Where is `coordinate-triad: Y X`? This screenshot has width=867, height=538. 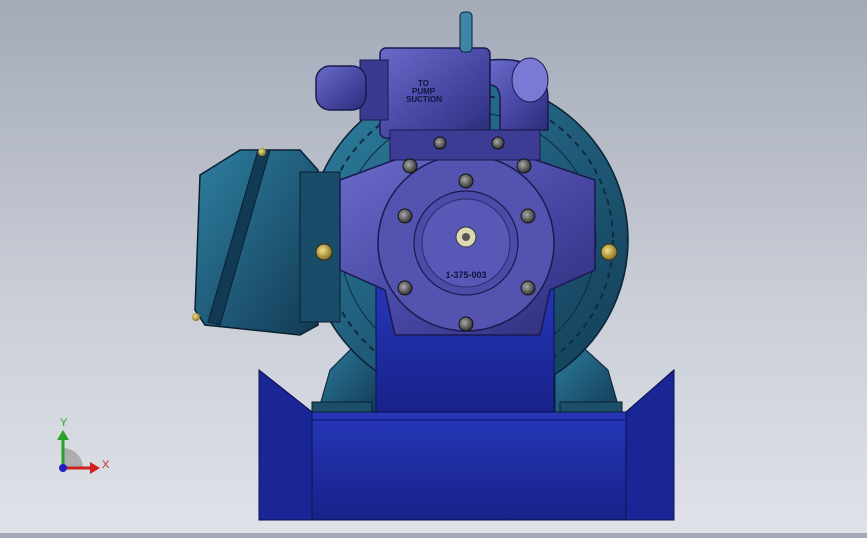 coordinate-triad: Y X is located at coordinates (83, 445).